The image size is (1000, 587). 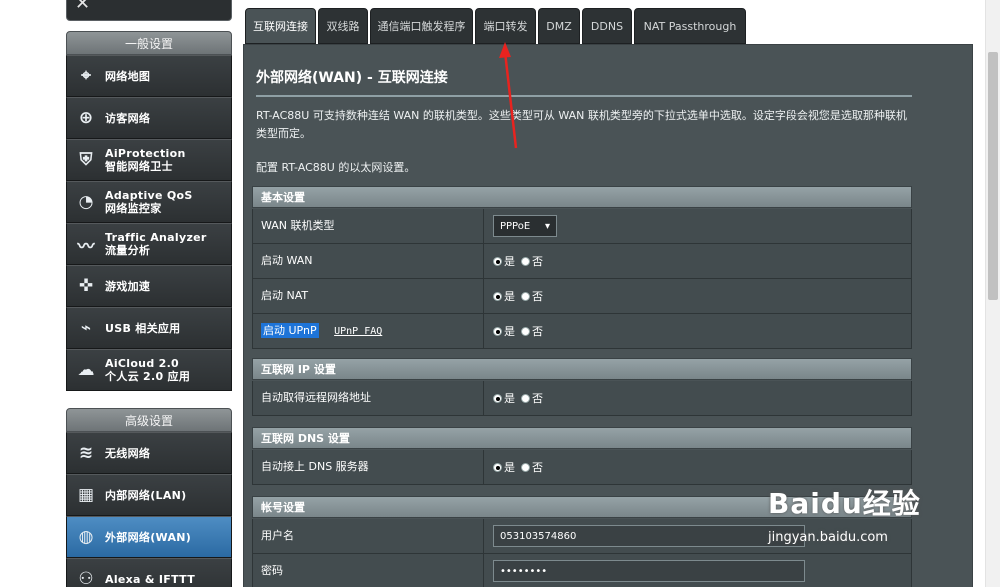 I want to click on lan-icon: ▦, so click(x=86, y=495).